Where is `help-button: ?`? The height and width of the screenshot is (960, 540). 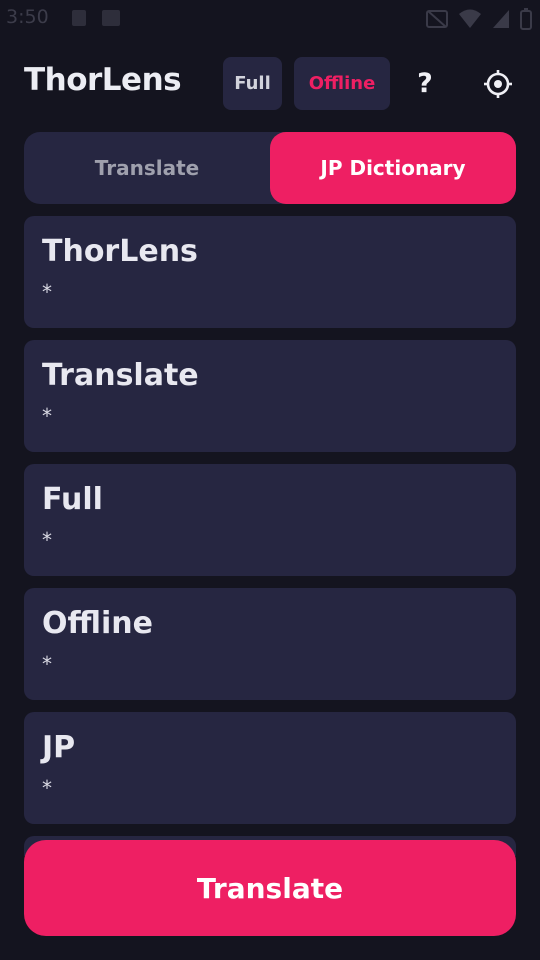
help-button: ? is located at coordinates (425, 83).